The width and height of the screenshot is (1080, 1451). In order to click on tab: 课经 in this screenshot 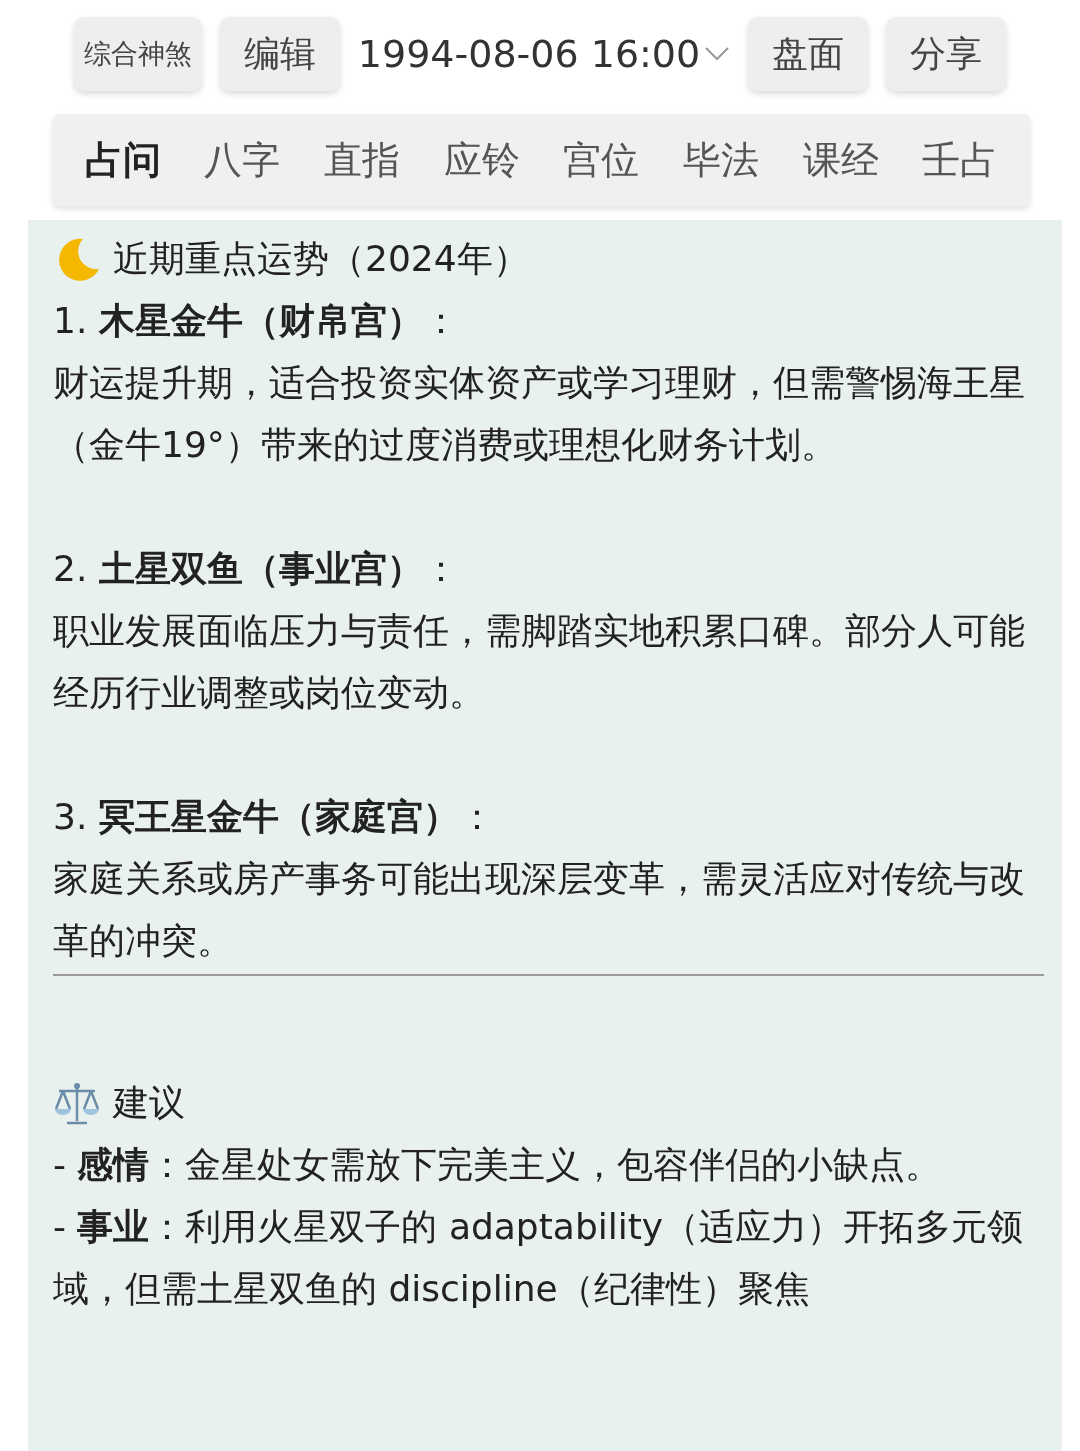, I will do `click(840, 160)`.